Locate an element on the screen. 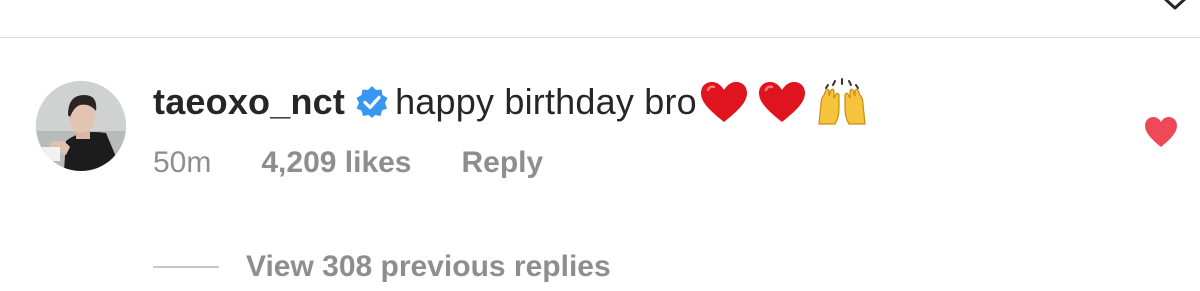  chevron-down-icon is located at coordinates (1175, 7).